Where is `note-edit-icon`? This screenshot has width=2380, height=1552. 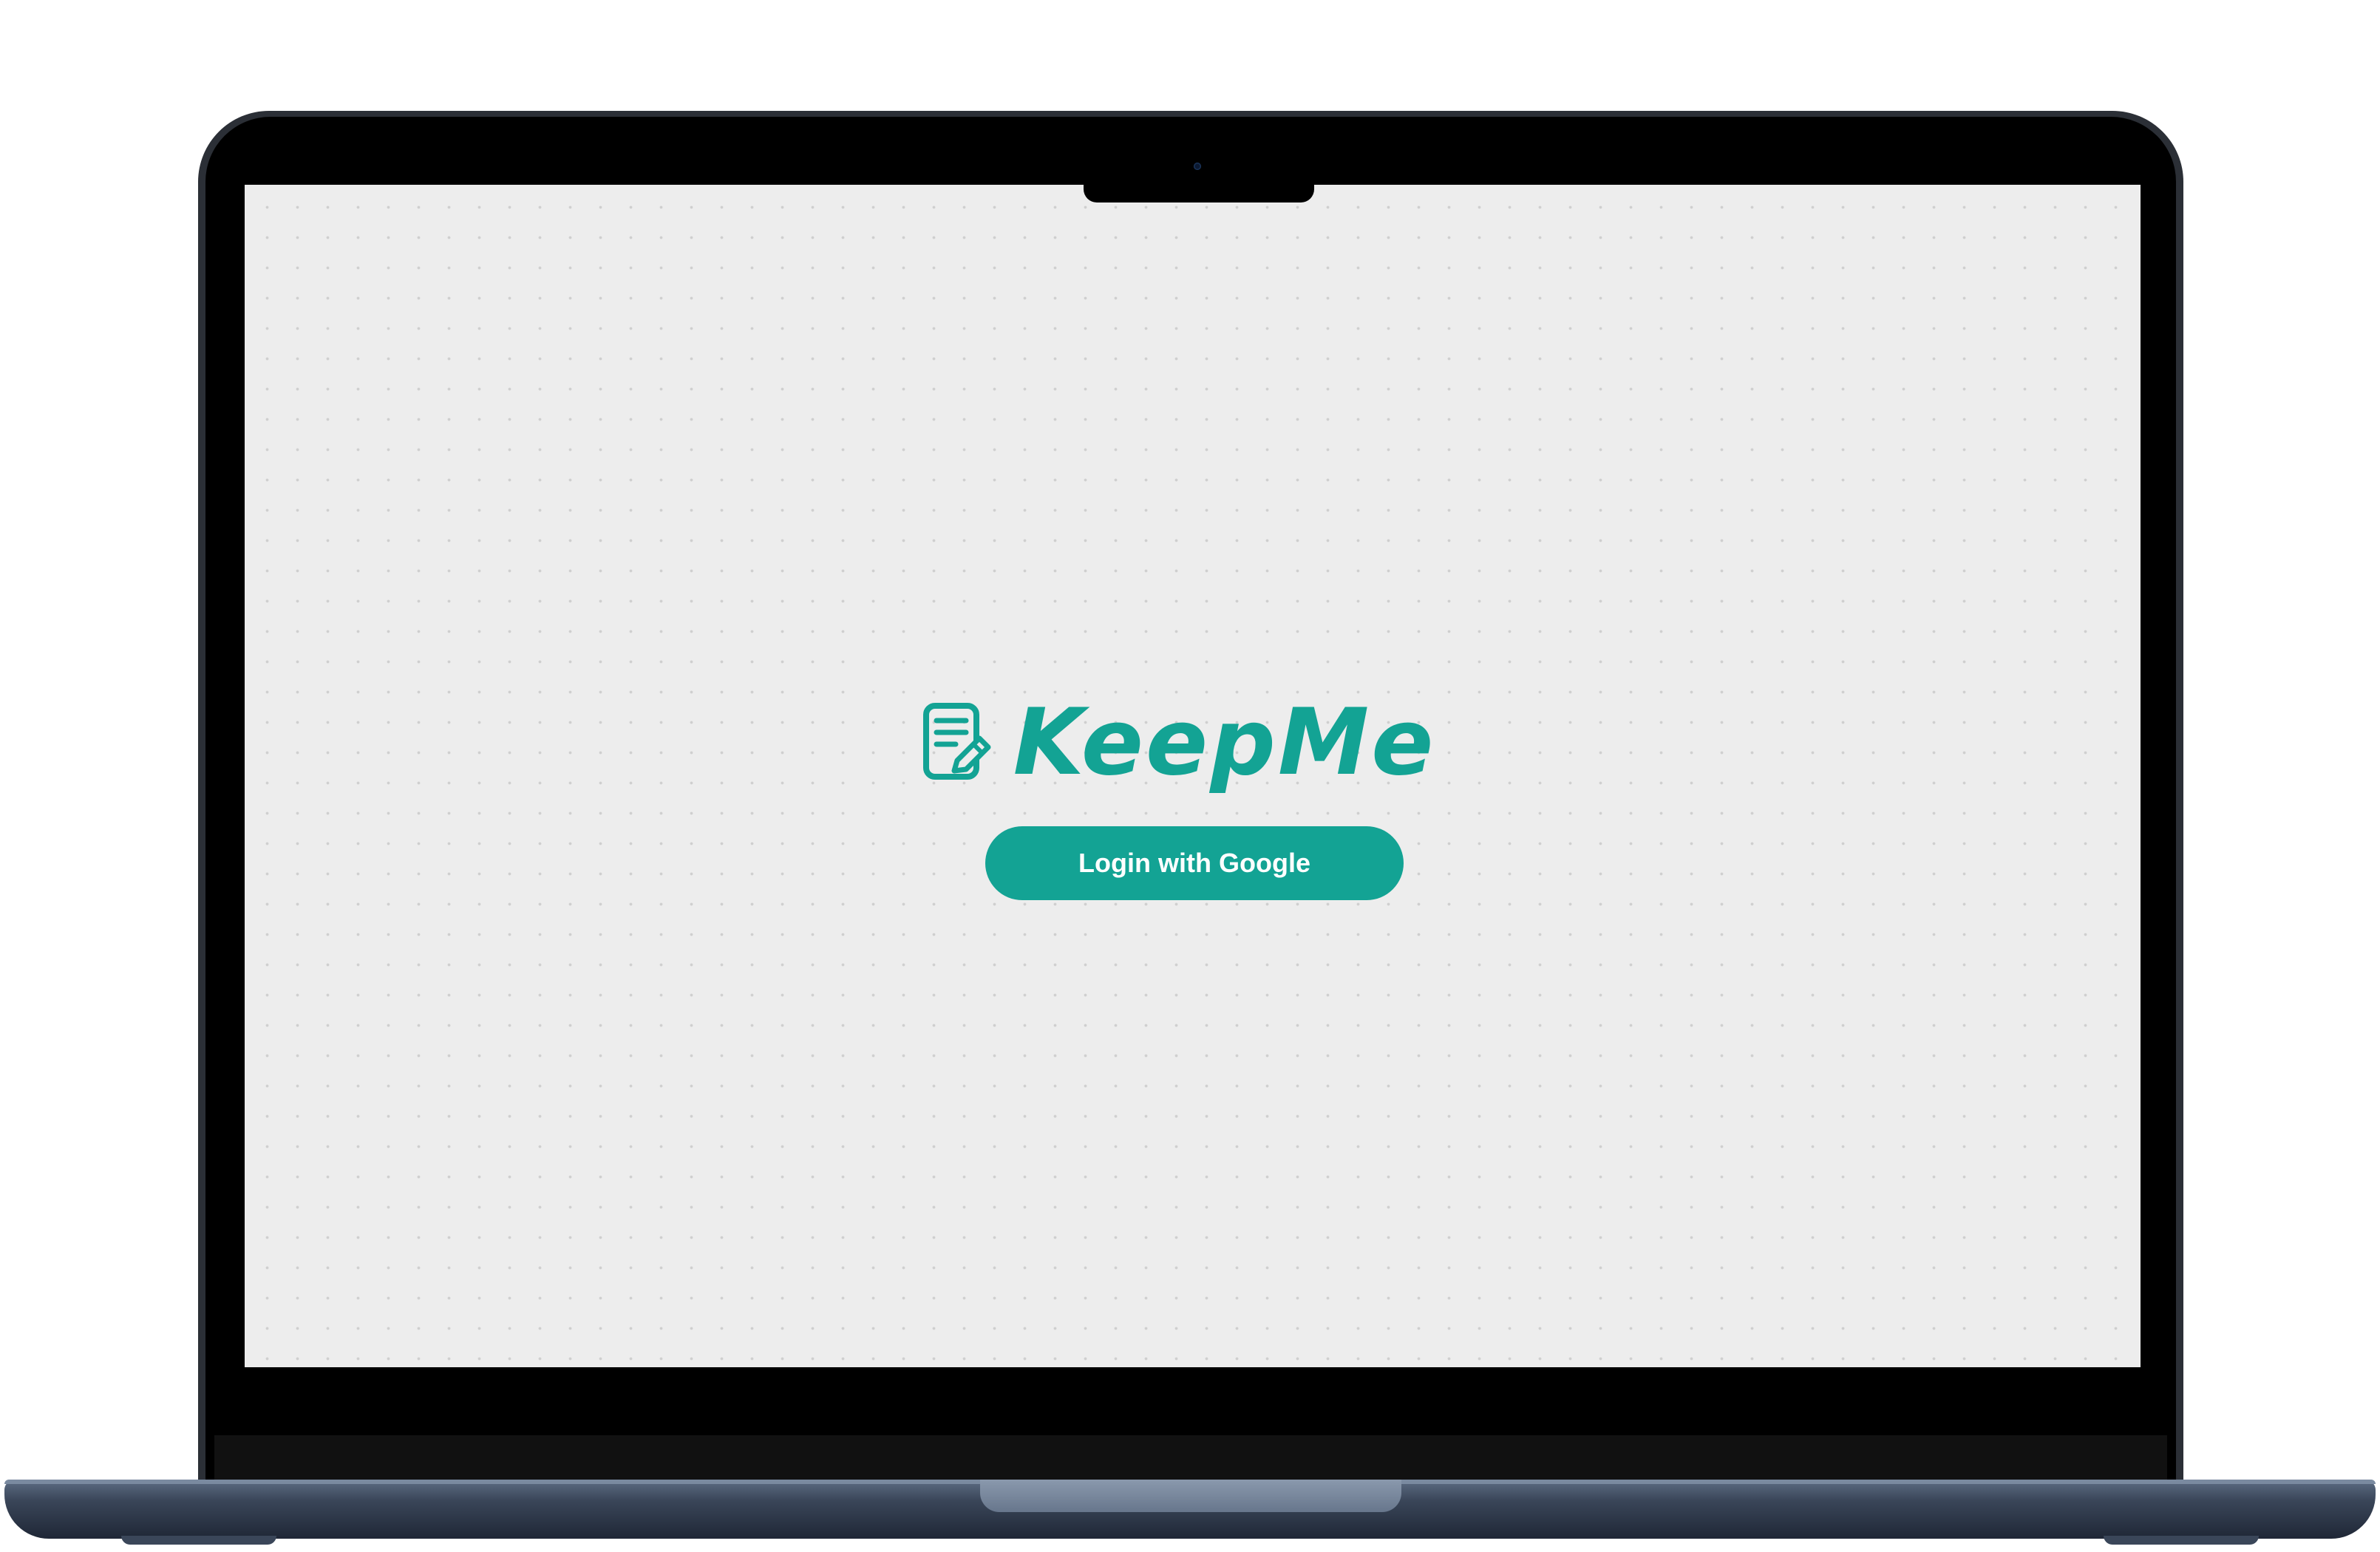
note-edit-icon is located at coordinates (956, 741).